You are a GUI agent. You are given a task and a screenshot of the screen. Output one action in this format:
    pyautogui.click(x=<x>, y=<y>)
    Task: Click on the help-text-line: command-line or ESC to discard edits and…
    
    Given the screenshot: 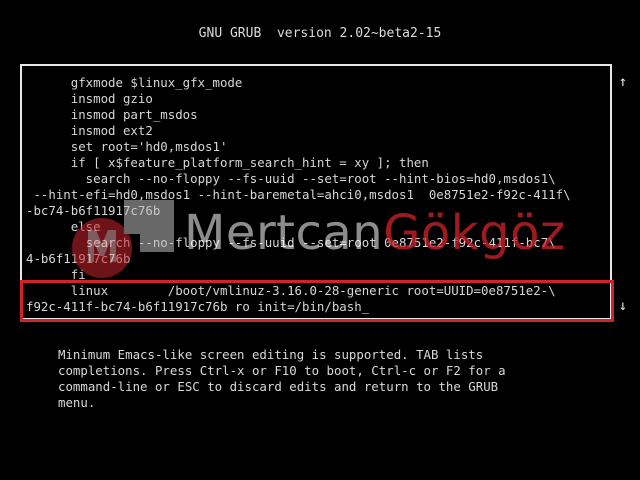 What is the action you would take?
    pyautogui.click(x=278, y=386)
    